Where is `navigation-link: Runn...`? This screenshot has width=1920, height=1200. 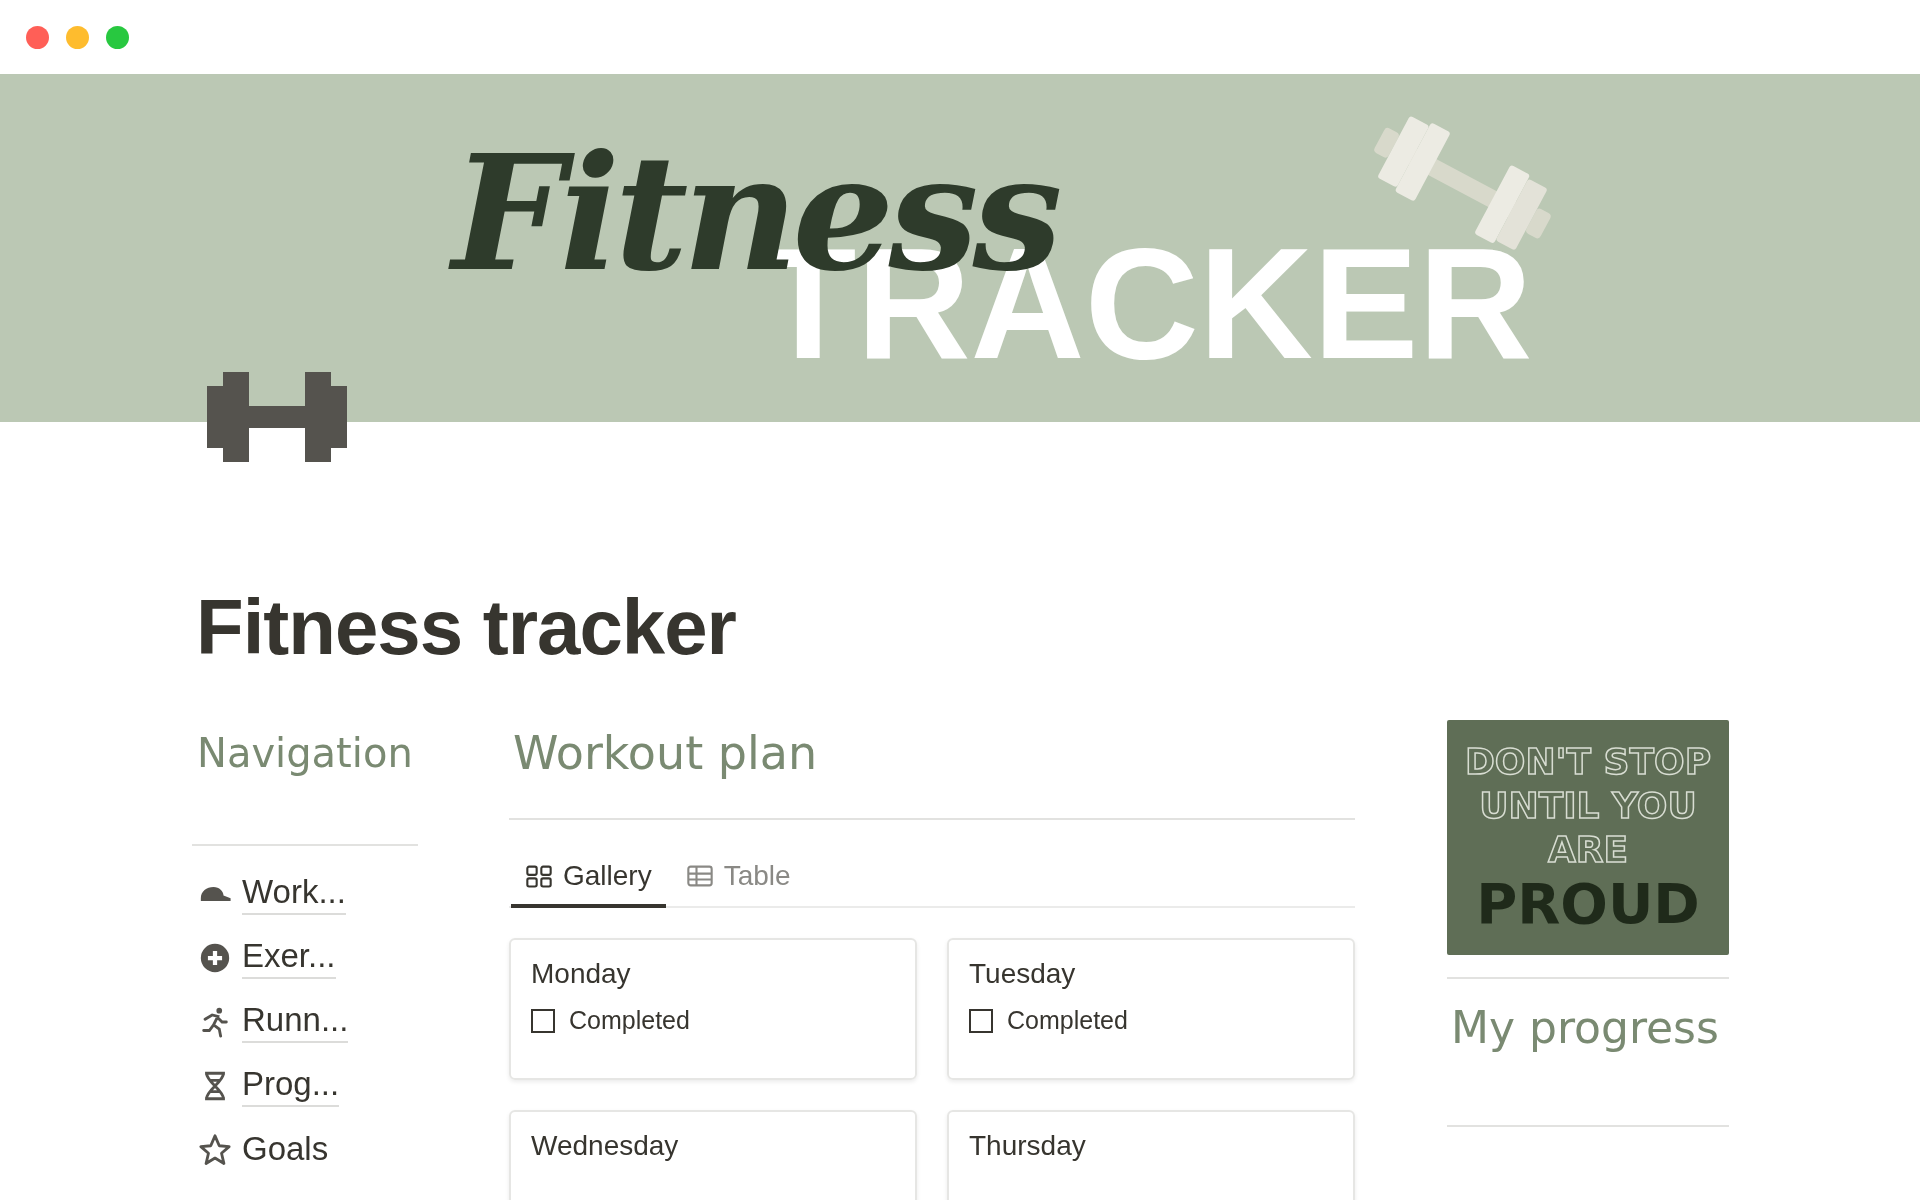
navigation-link: Runn... is located at coordinates (295, 1022).